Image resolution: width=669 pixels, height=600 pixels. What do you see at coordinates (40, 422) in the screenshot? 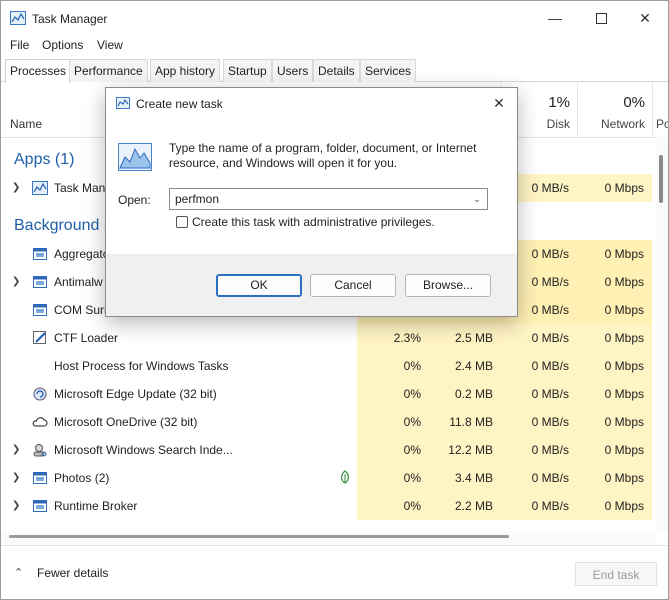
I see `cloud-icon` at bounding box center [40, 422].